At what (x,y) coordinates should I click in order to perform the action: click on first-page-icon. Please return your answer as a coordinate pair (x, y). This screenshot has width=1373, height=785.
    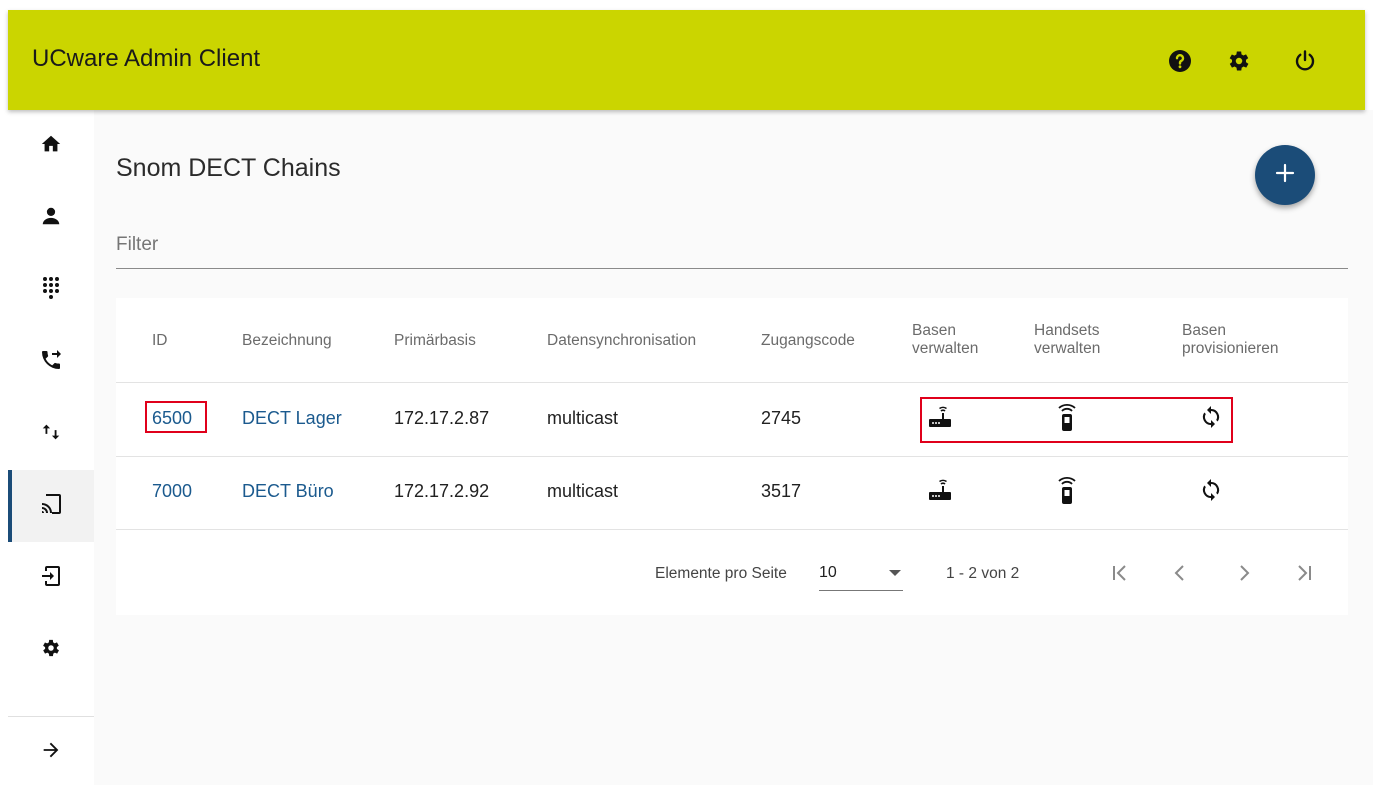
    Looking at the image, I should click on (1120, 575).